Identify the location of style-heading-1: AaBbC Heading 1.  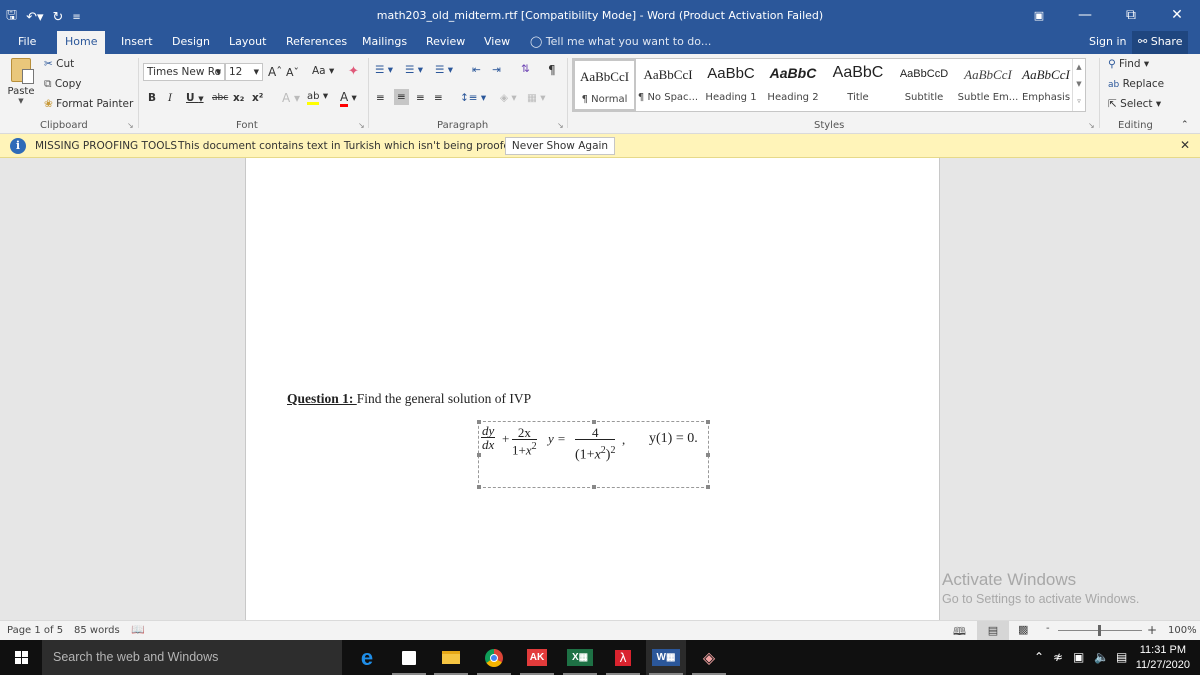
(731, 85).